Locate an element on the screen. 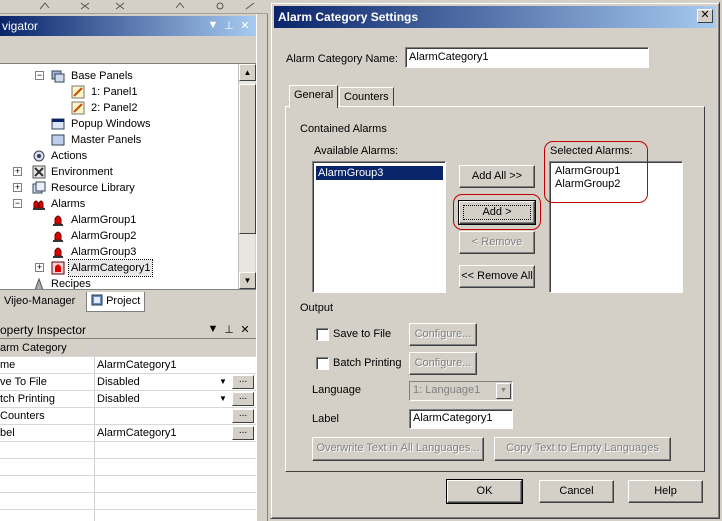 The height and width of the screenshot is (521, 722). tree-item-alarmgroup2: AlarmGroup2 is located at coordinates (119, 236).